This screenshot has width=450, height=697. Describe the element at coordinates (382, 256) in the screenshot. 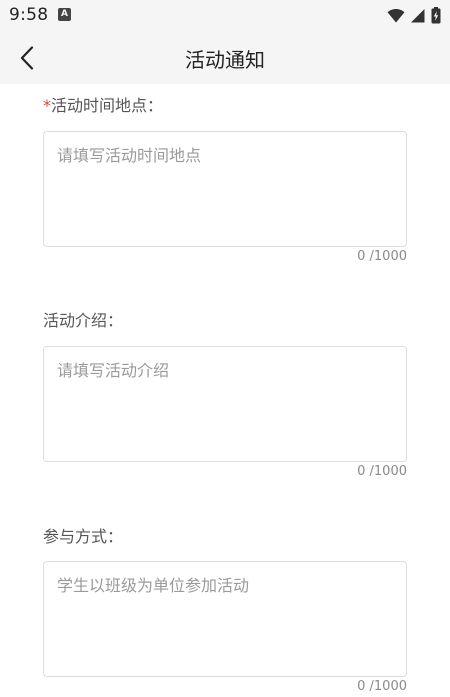

I see `time-place-char-counter: 0 /1000` at that location.